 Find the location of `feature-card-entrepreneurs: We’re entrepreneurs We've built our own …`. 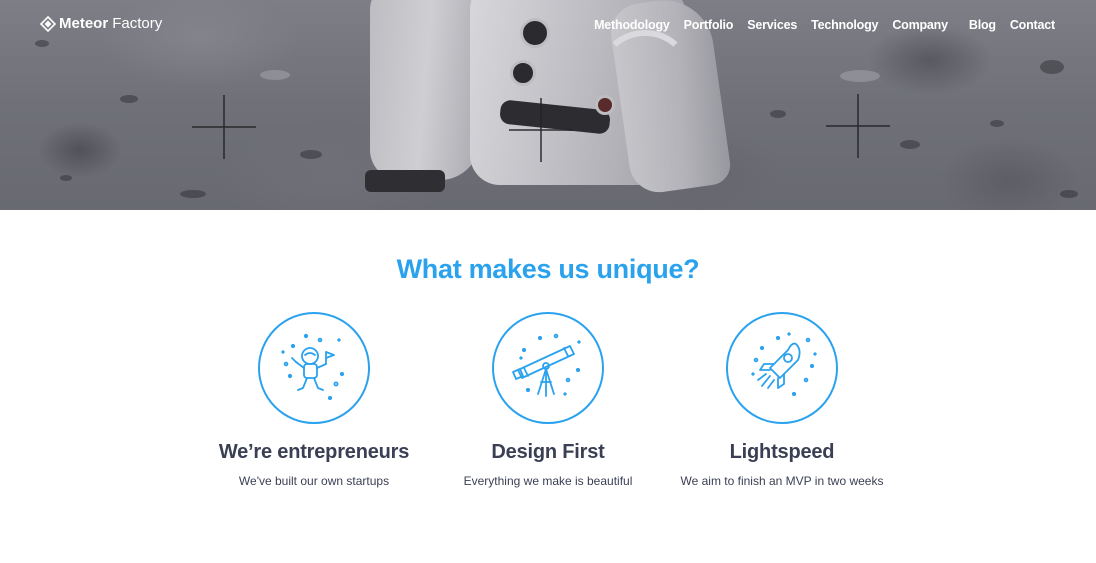

feature-card-entrepreneurs: We’re entrepreneurs We've built our own … is located at coordinates (314, 400).